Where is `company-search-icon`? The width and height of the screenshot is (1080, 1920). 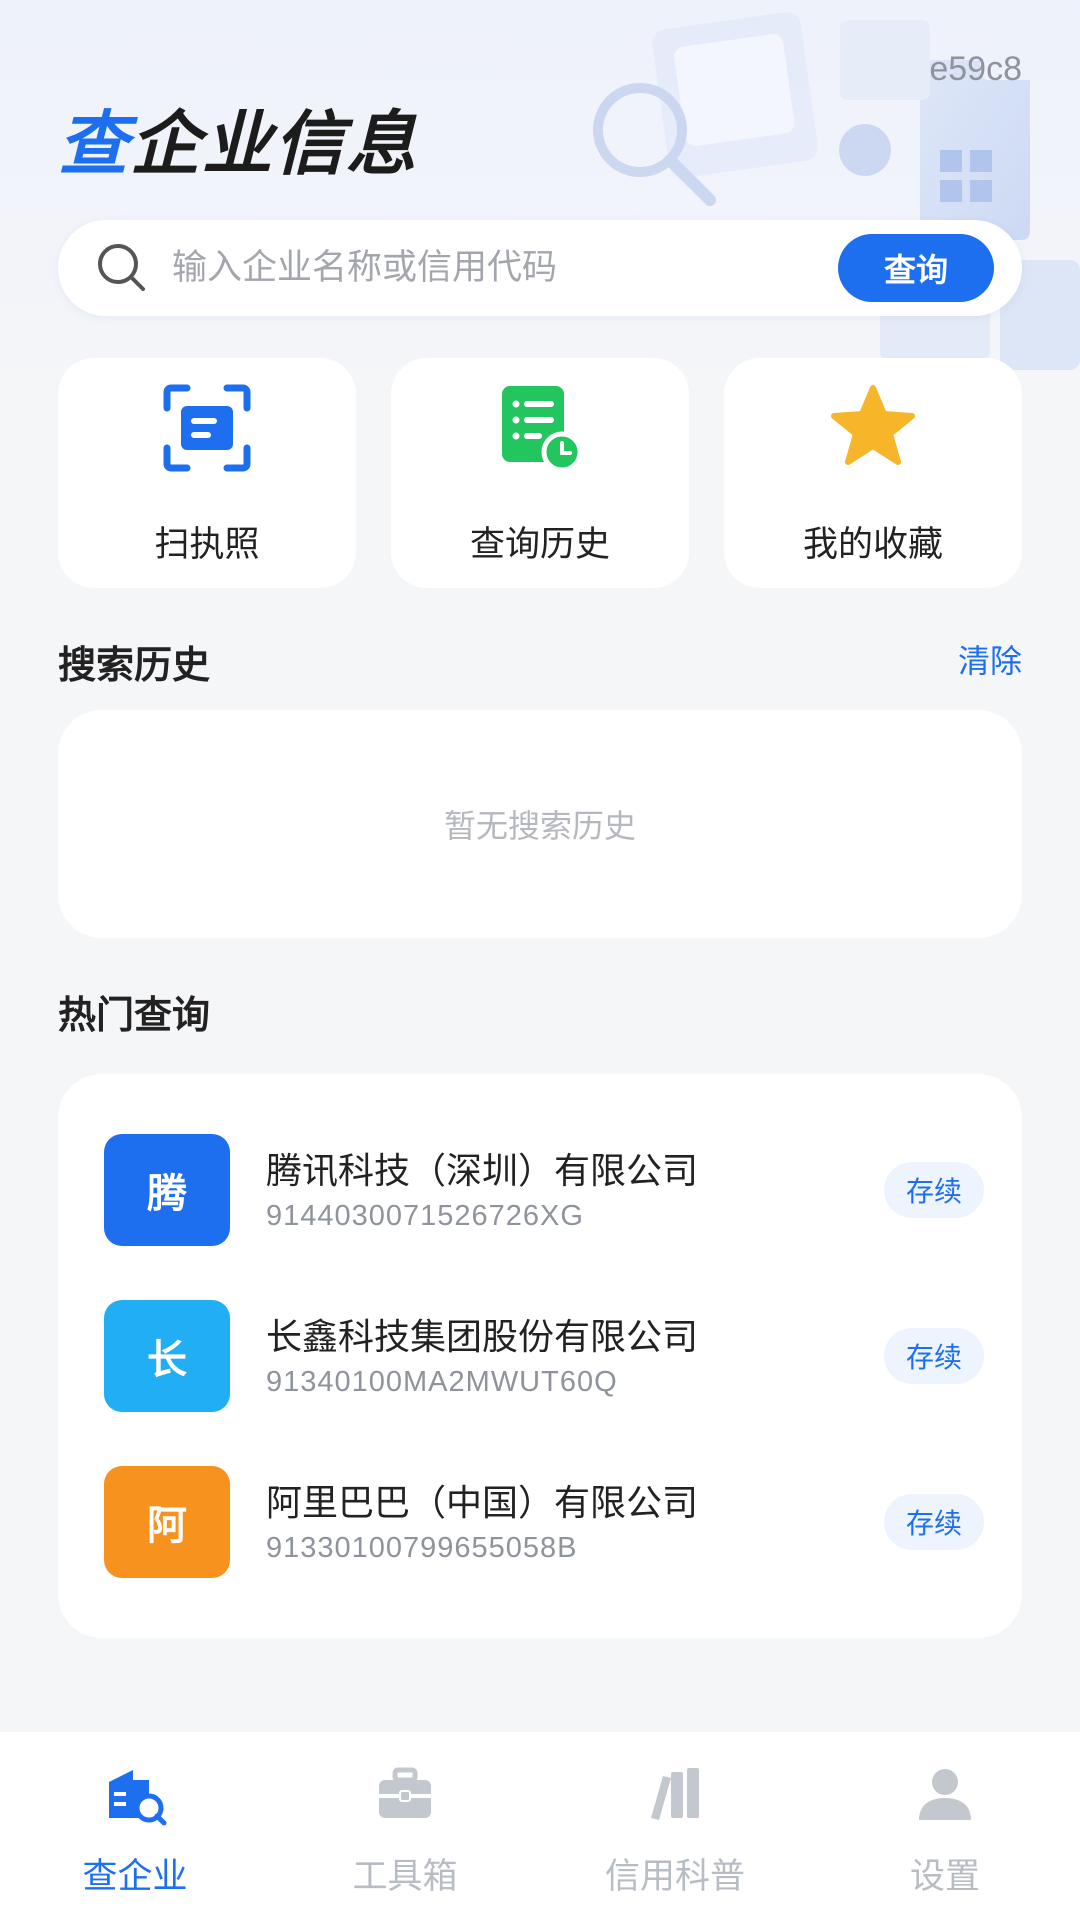
company-search-icon is located at coordinates (138, 1798).